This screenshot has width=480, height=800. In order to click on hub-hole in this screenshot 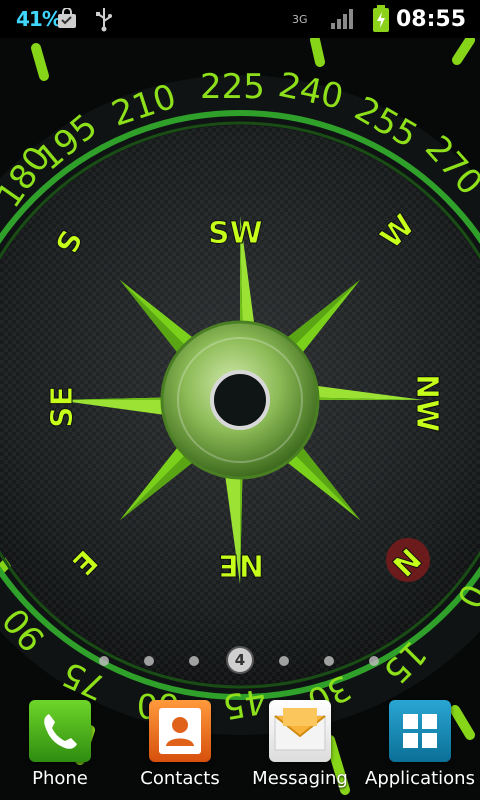, I will do `click(240, 400)`.